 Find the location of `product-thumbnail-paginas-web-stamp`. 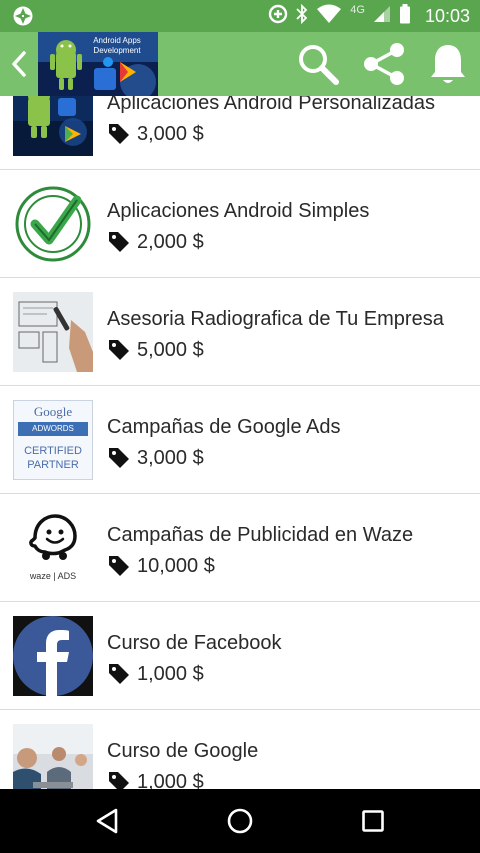

product-thumbnail-paginas-web-stamp is located at coordinates (53, 224).